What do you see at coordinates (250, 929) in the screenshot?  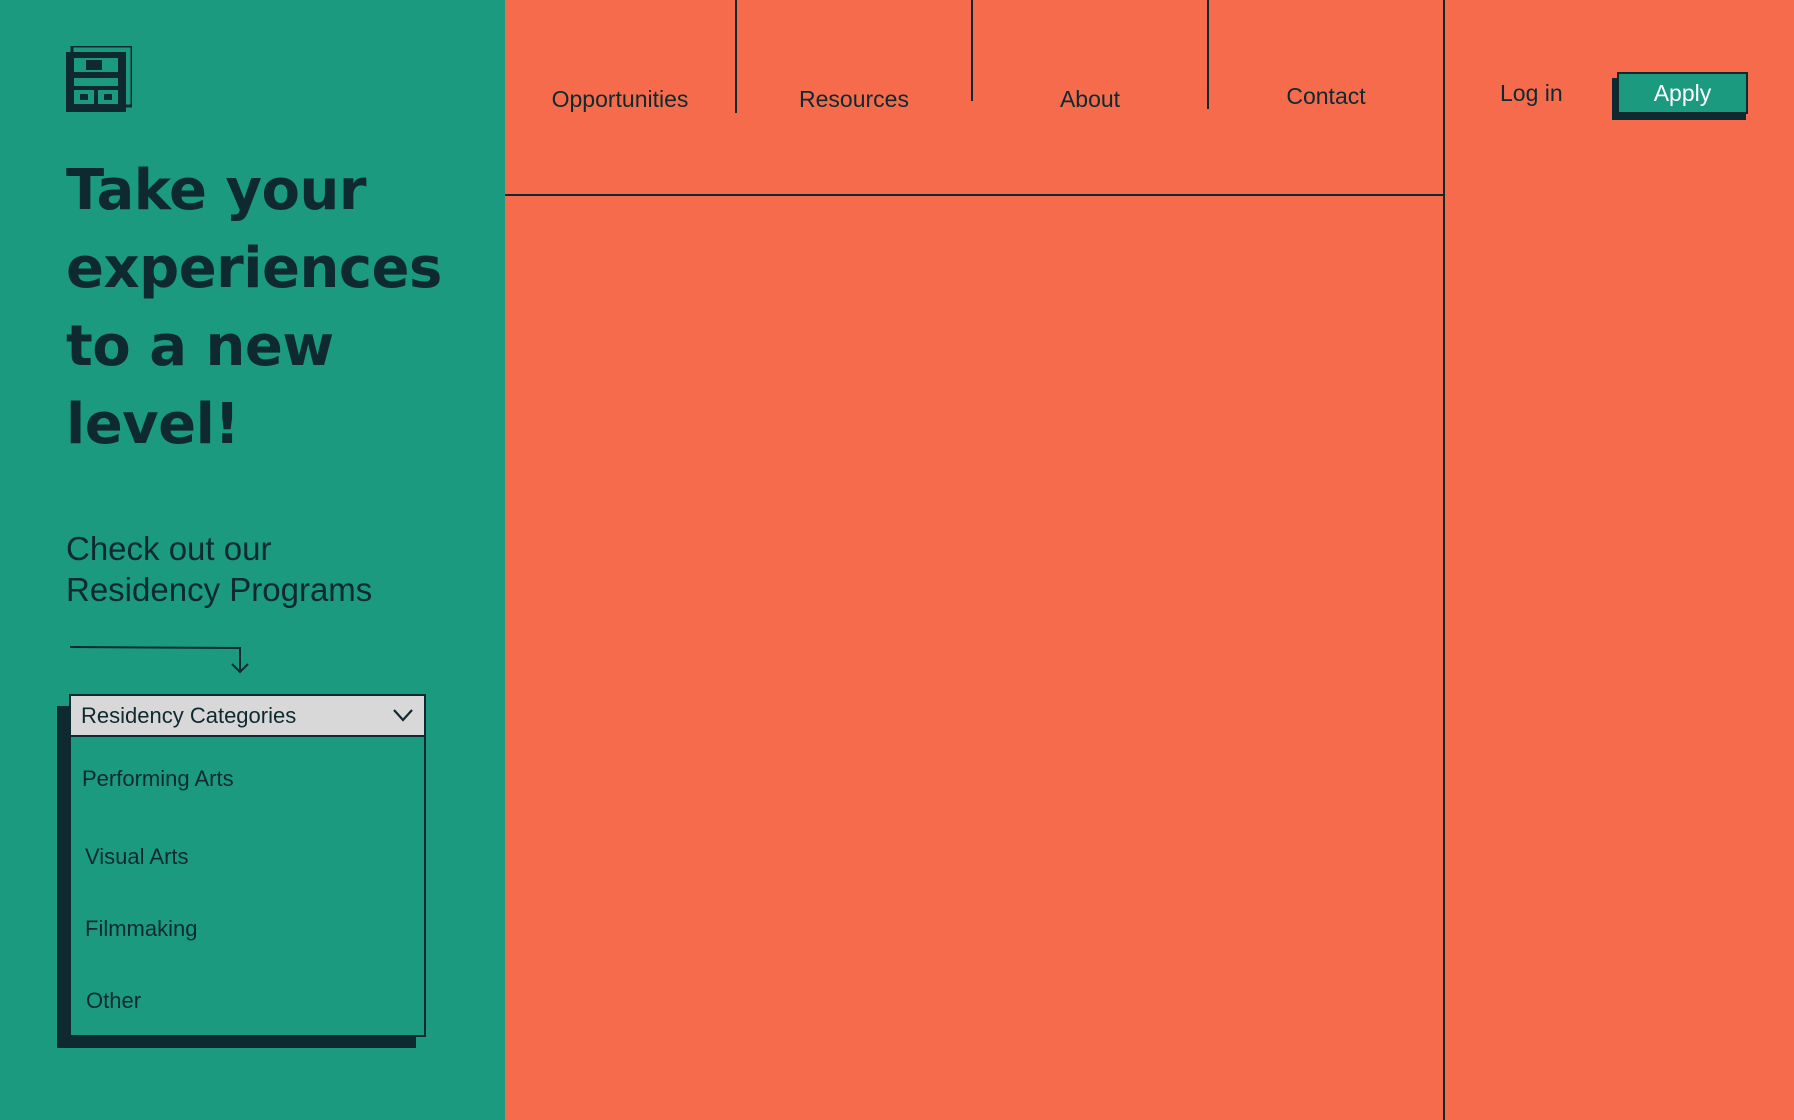 I see `option-filmmaking: Filmmaking` at bounding box center [250, 929].